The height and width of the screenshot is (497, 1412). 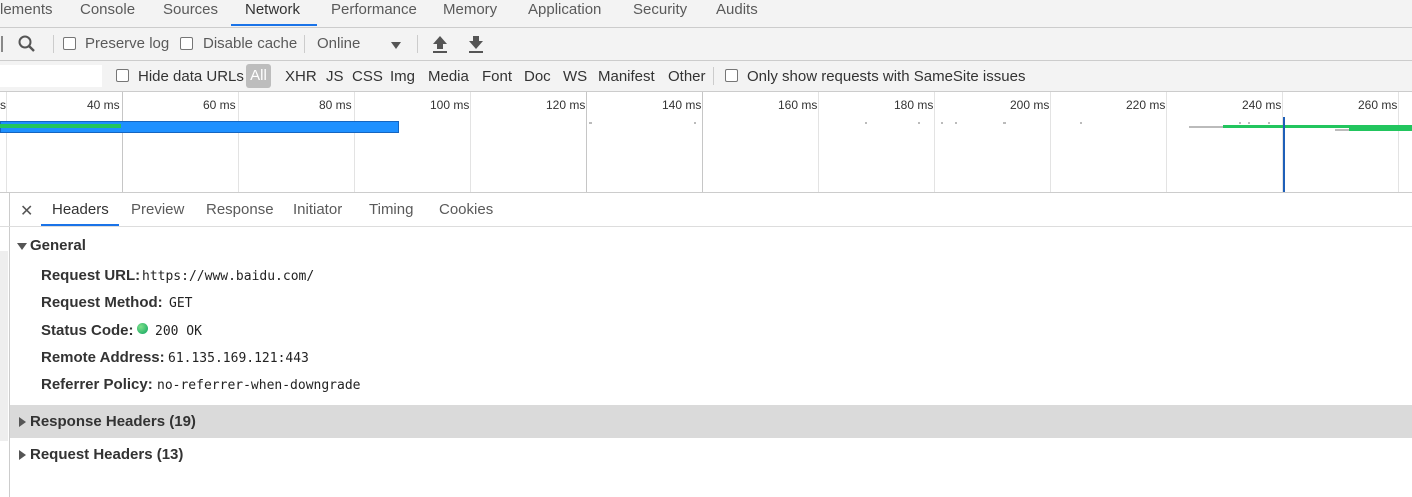 What do you see at coordinates (258, 76) in the screenshot?
I see `filter-type-all: All` at bounding box center [258, 76].